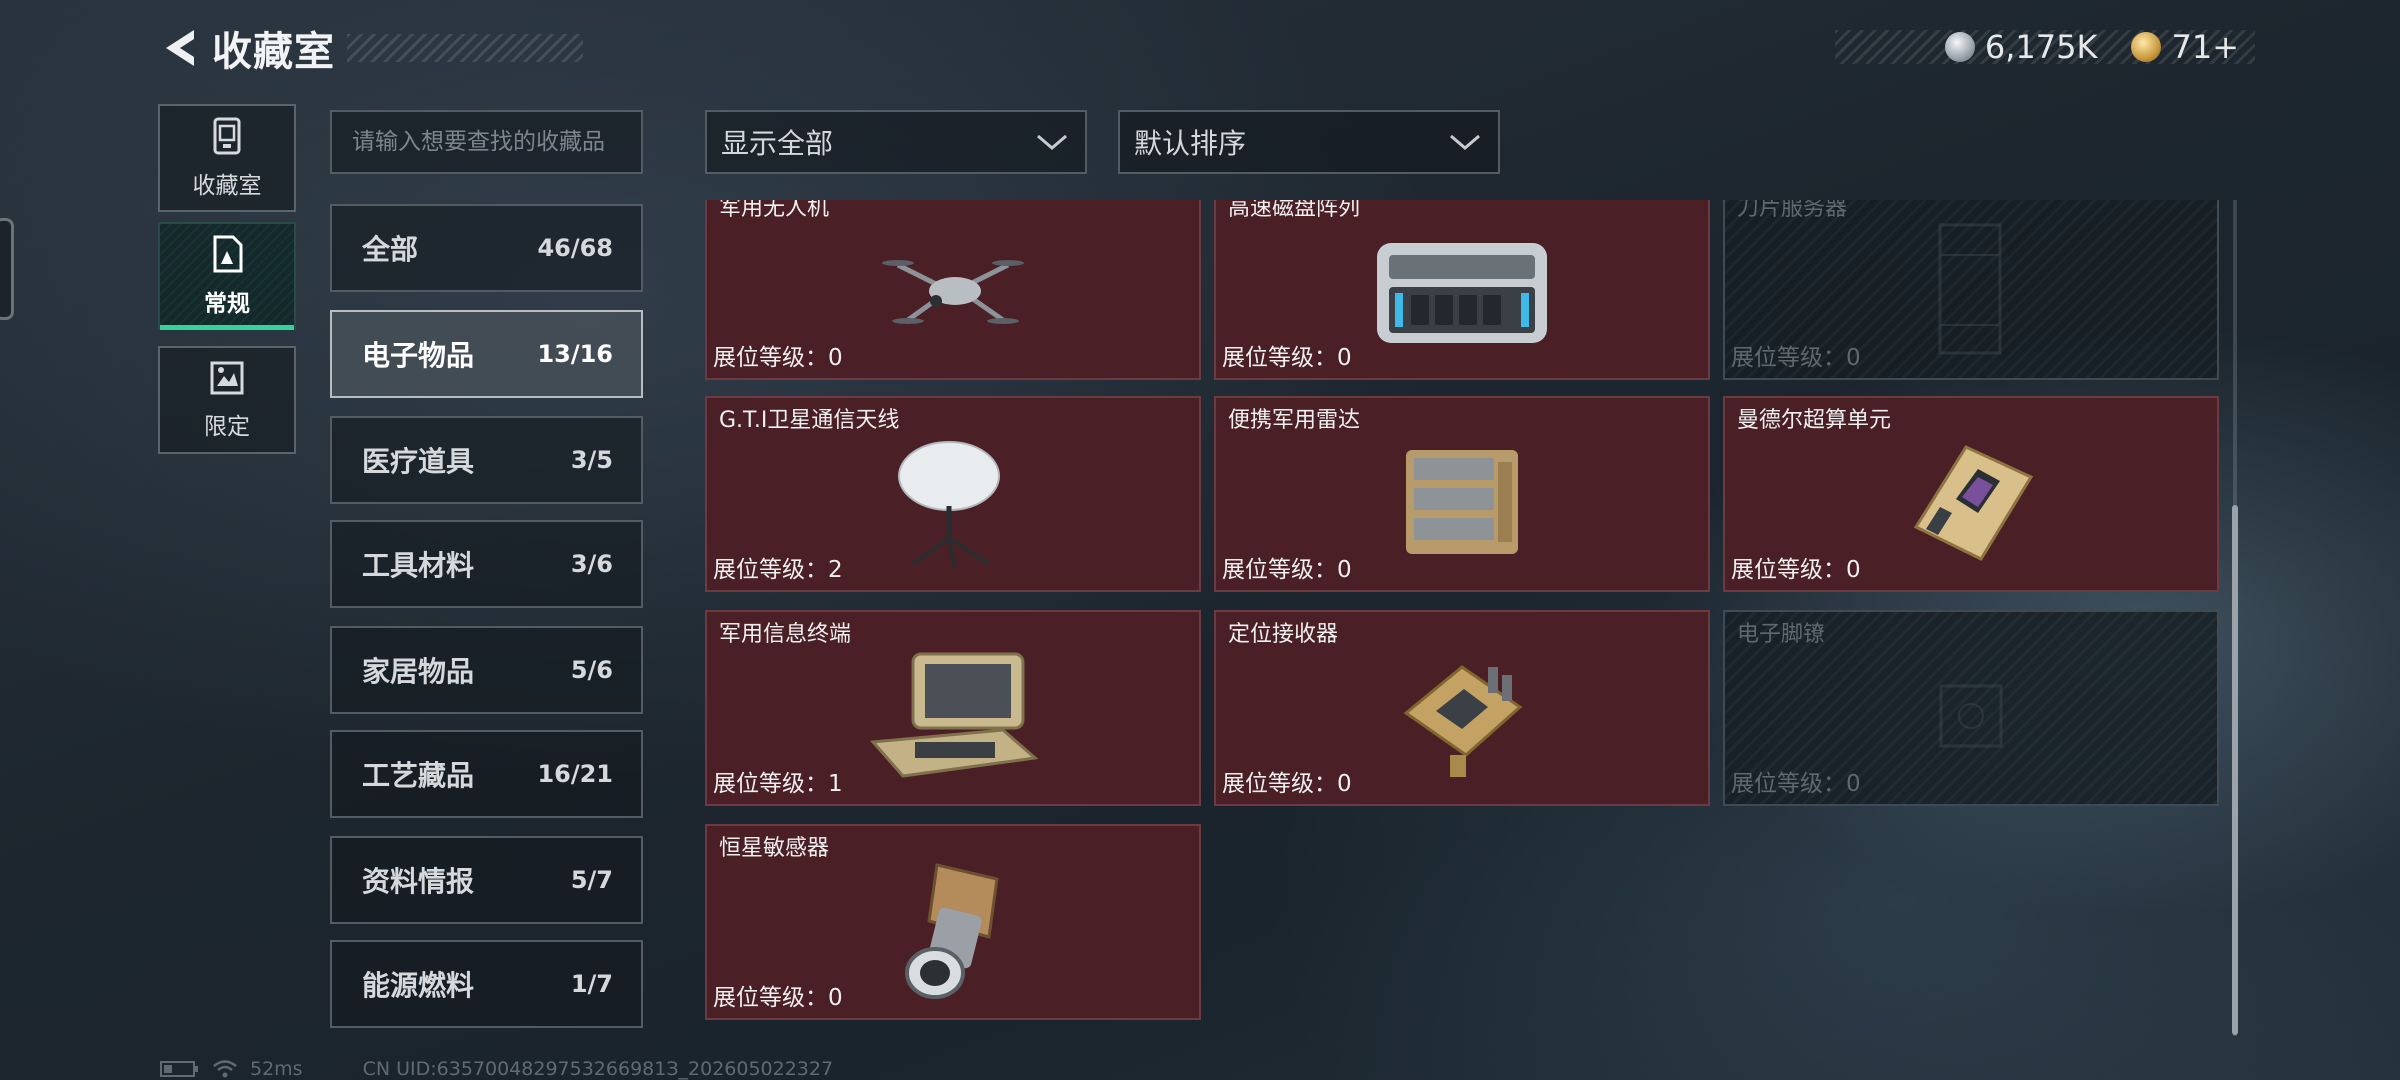  Describe the element at coordinates (273, 52) in the screenshot. I see `page-title: 收藏室` at that location.